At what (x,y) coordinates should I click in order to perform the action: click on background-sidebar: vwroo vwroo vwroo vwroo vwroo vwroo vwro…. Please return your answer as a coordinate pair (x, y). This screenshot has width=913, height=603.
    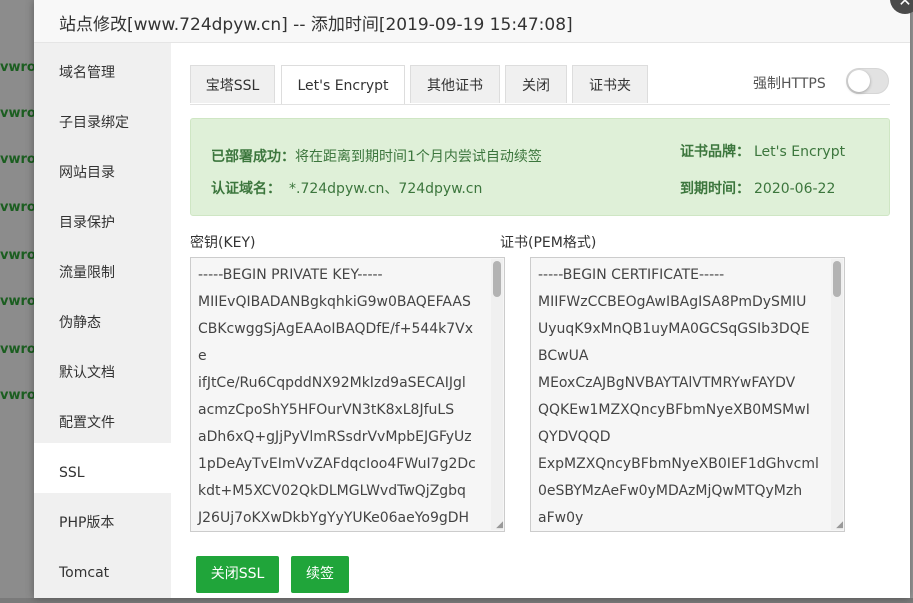
    Looking at the image, I should click on (17, 299).